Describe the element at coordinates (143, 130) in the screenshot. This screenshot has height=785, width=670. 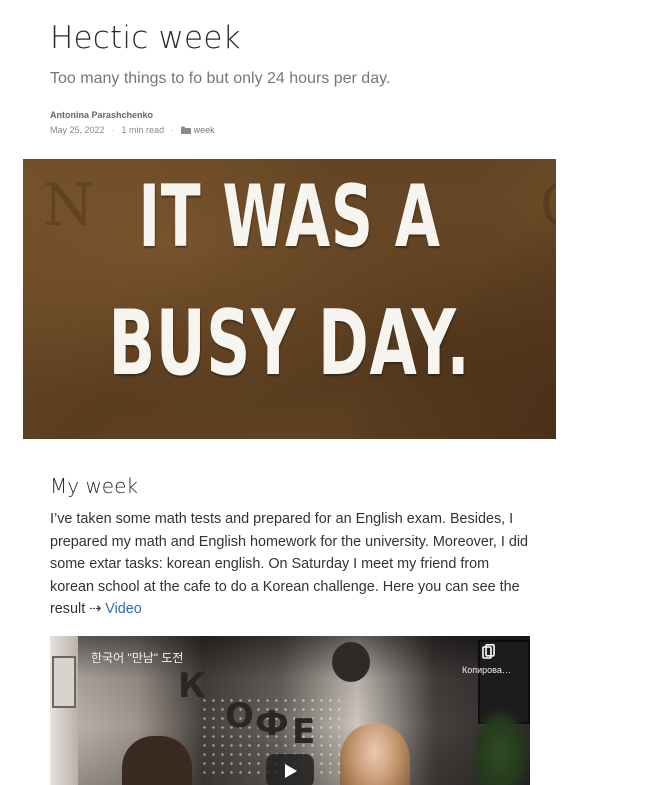
I see `read-time: 1 min read` at that location.